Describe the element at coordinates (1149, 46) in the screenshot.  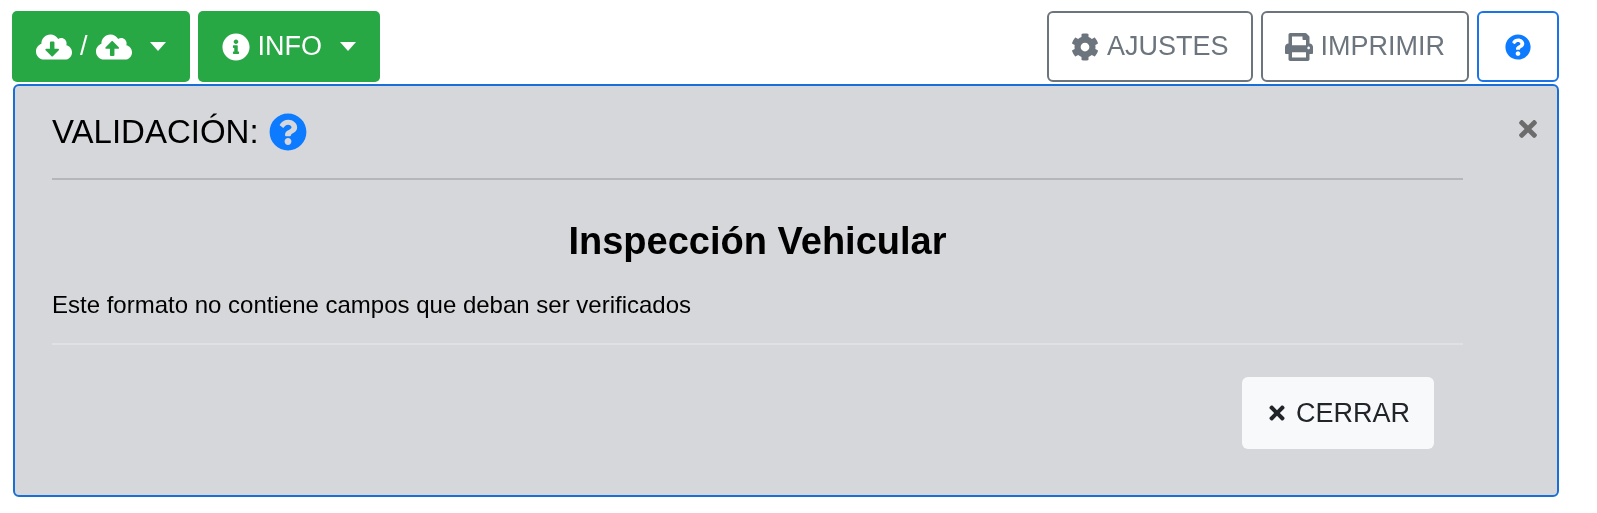
I see `settings-button: AJUSTES` at that location.